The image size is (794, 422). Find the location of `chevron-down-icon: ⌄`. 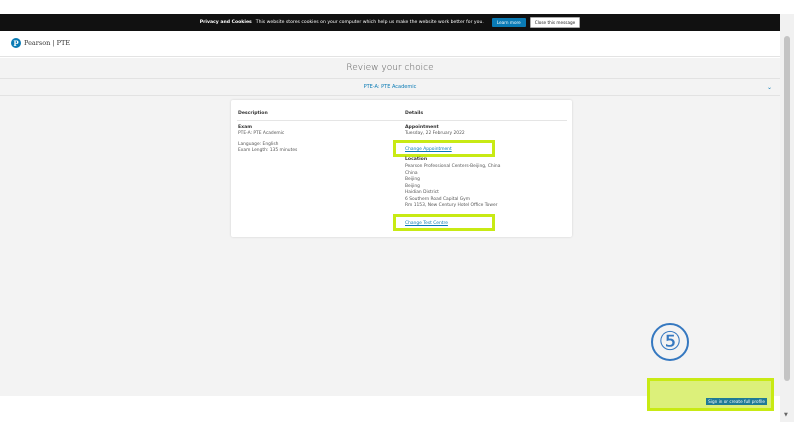

chevron-down-icon: ⌄ is located at coordinates (769, 87).